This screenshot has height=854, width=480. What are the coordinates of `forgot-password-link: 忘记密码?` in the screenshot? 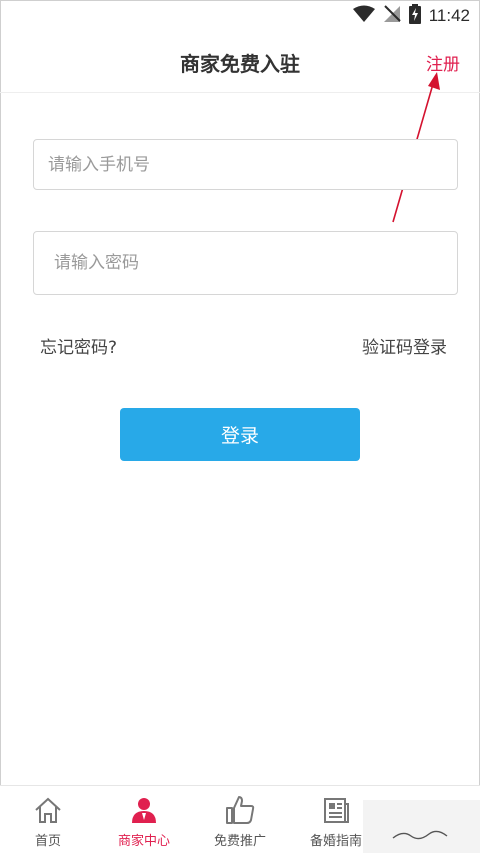 It's located at (78, 345).